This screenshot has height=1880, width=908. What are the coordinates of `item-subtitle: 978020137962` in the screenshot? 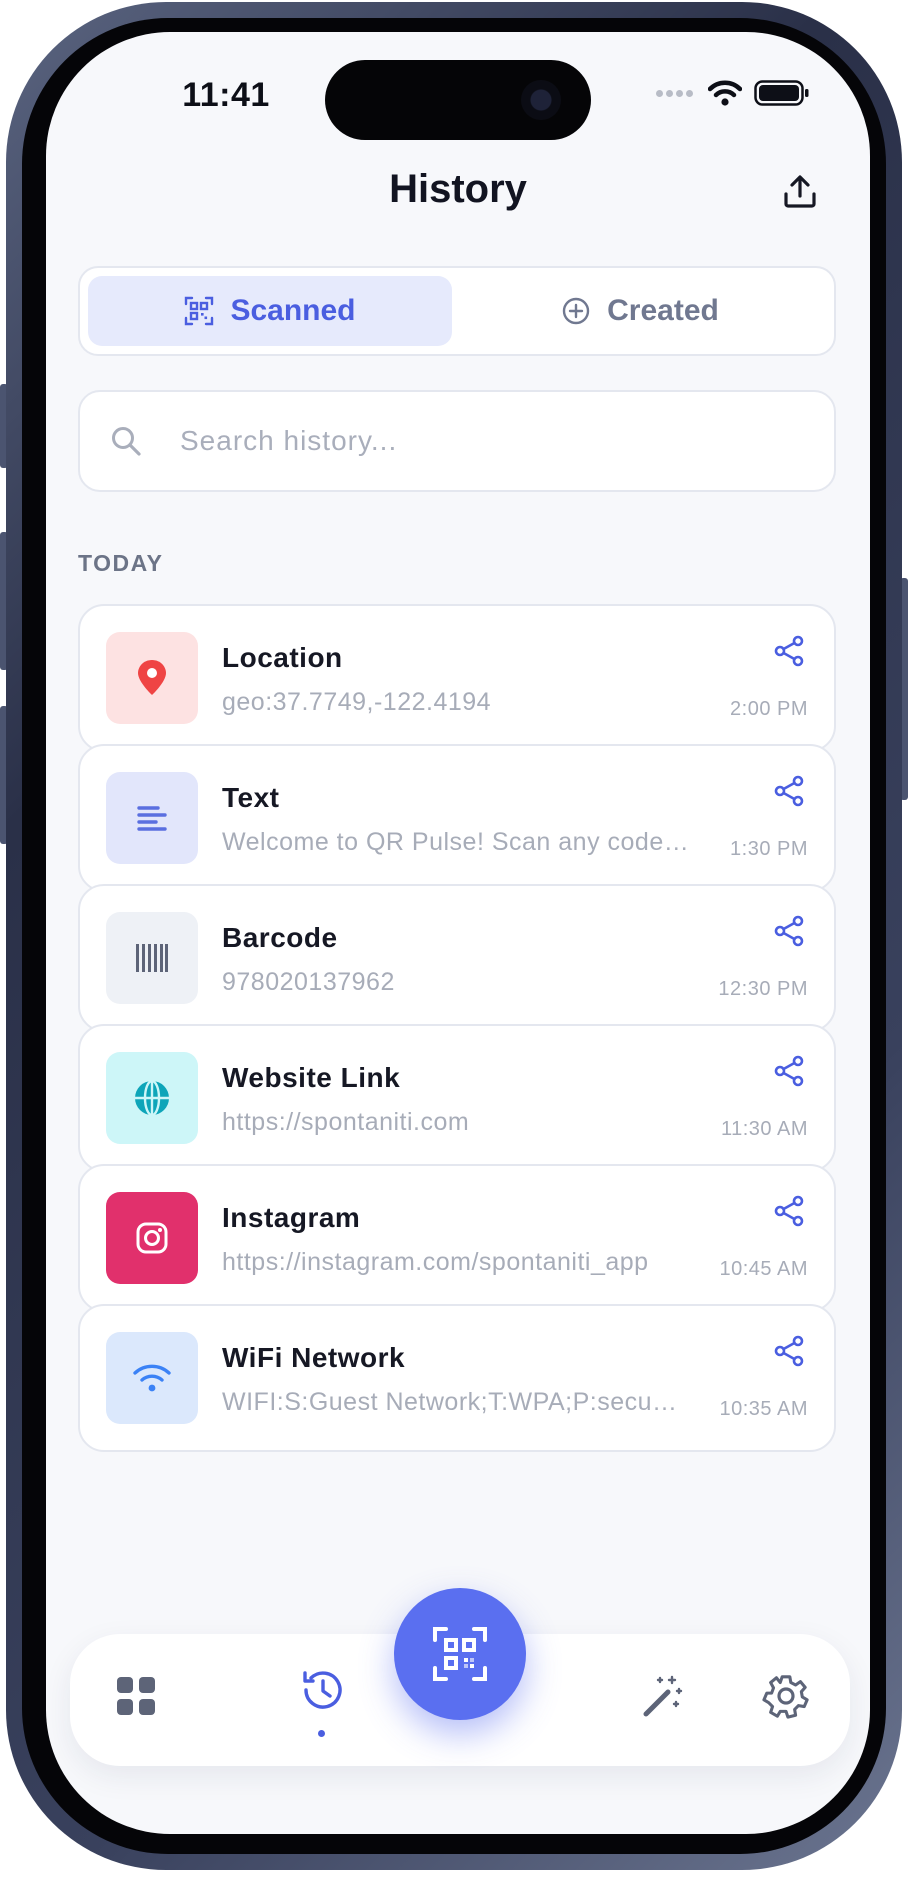 It's located at (308, 982).